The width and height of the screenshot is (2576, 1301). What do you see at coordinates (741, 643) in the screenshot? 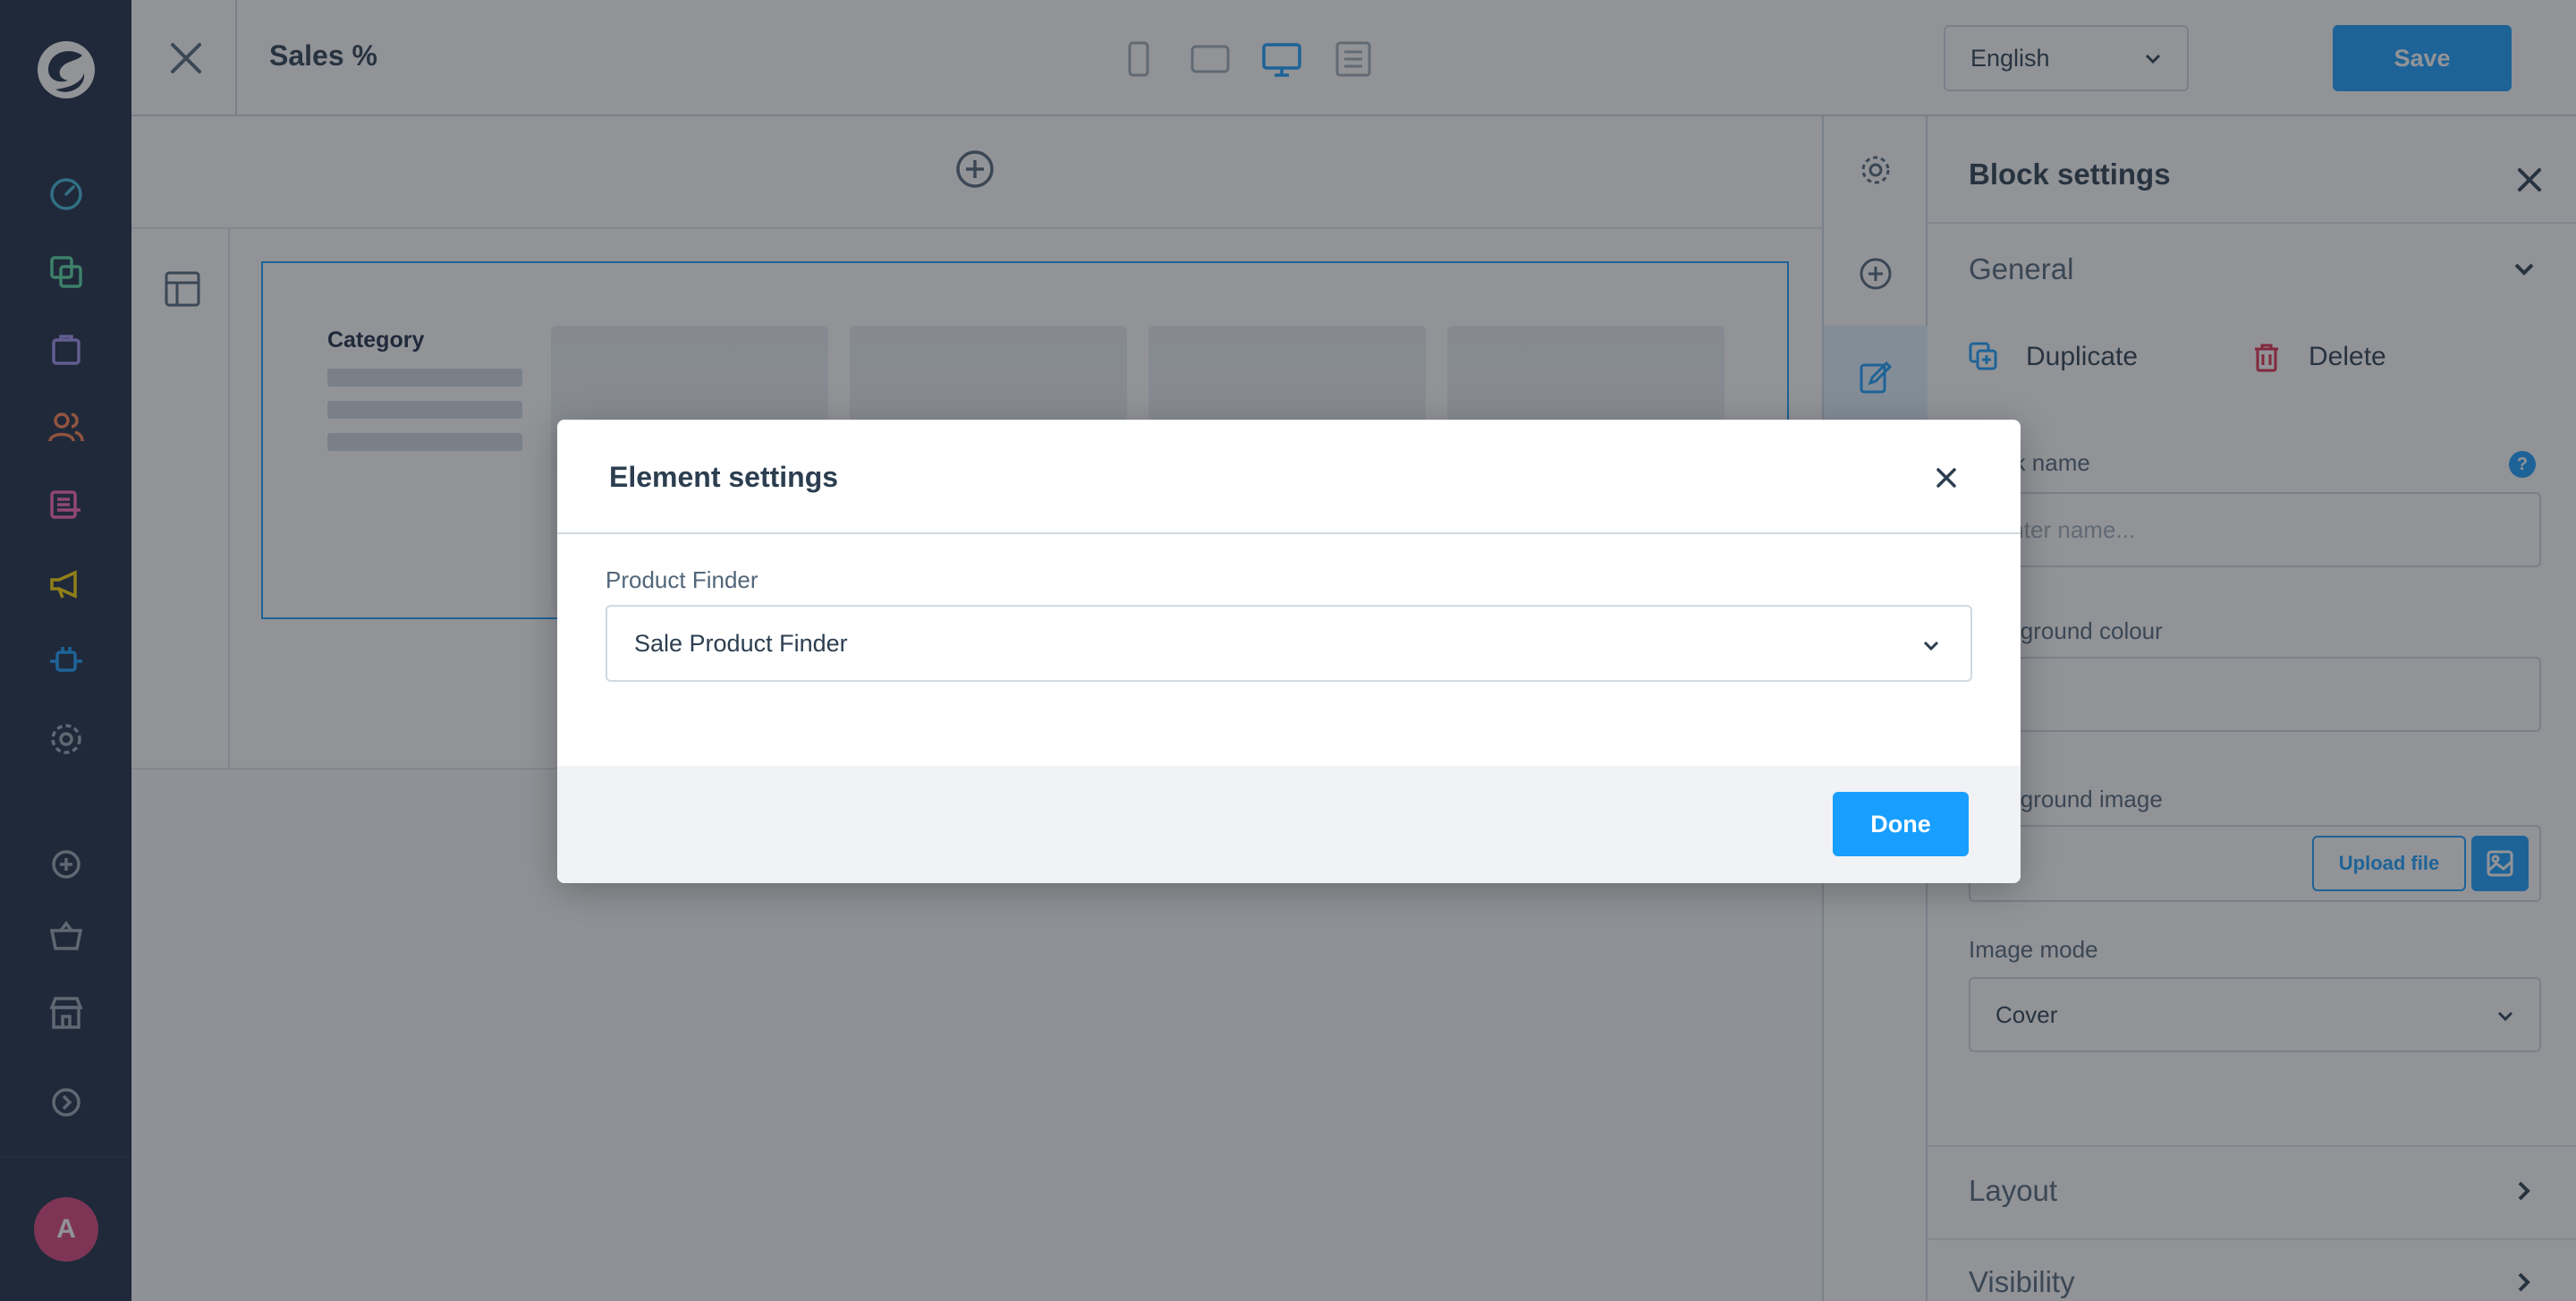
I see `product-finder-value: Sale Product Finder` at bounding box center [741, 643].